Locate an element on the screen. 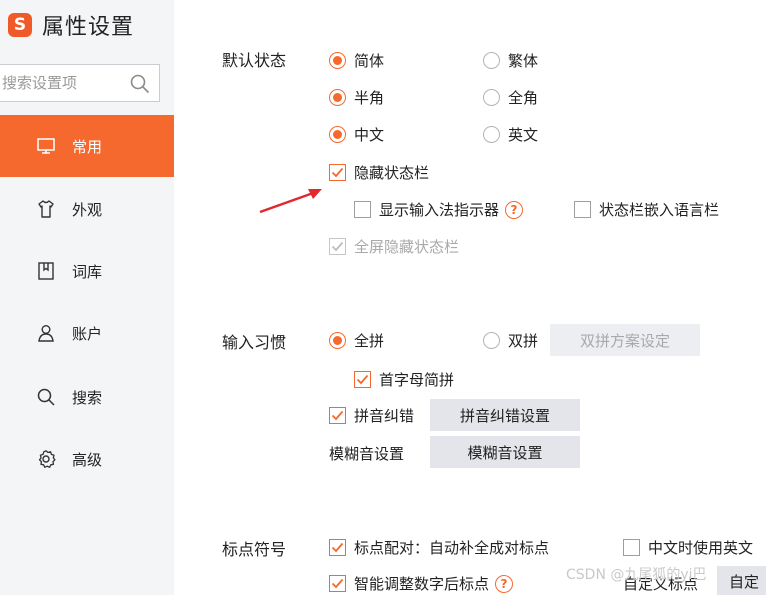 The image size is (766, 595). sidebar-item-label: 外观 is located at coordinates (87, 209).